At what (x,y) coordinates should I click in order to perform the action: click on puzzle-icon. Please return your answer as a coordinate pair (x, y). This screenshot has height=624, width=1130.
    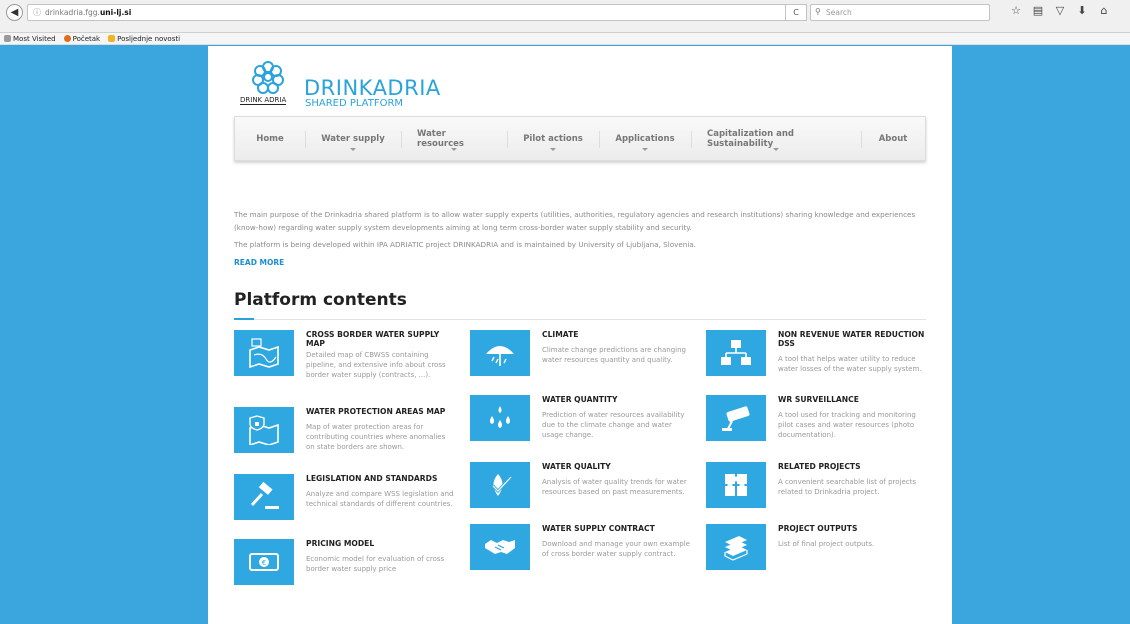
    Looking at the image, I should click on (736, 485).